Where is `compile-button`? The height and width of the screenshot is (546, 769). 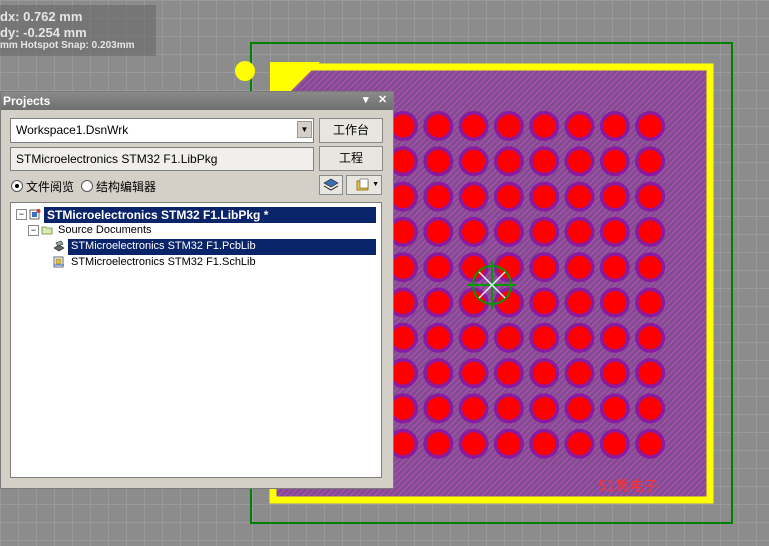 compile-button is located at coordinates (331, 185).